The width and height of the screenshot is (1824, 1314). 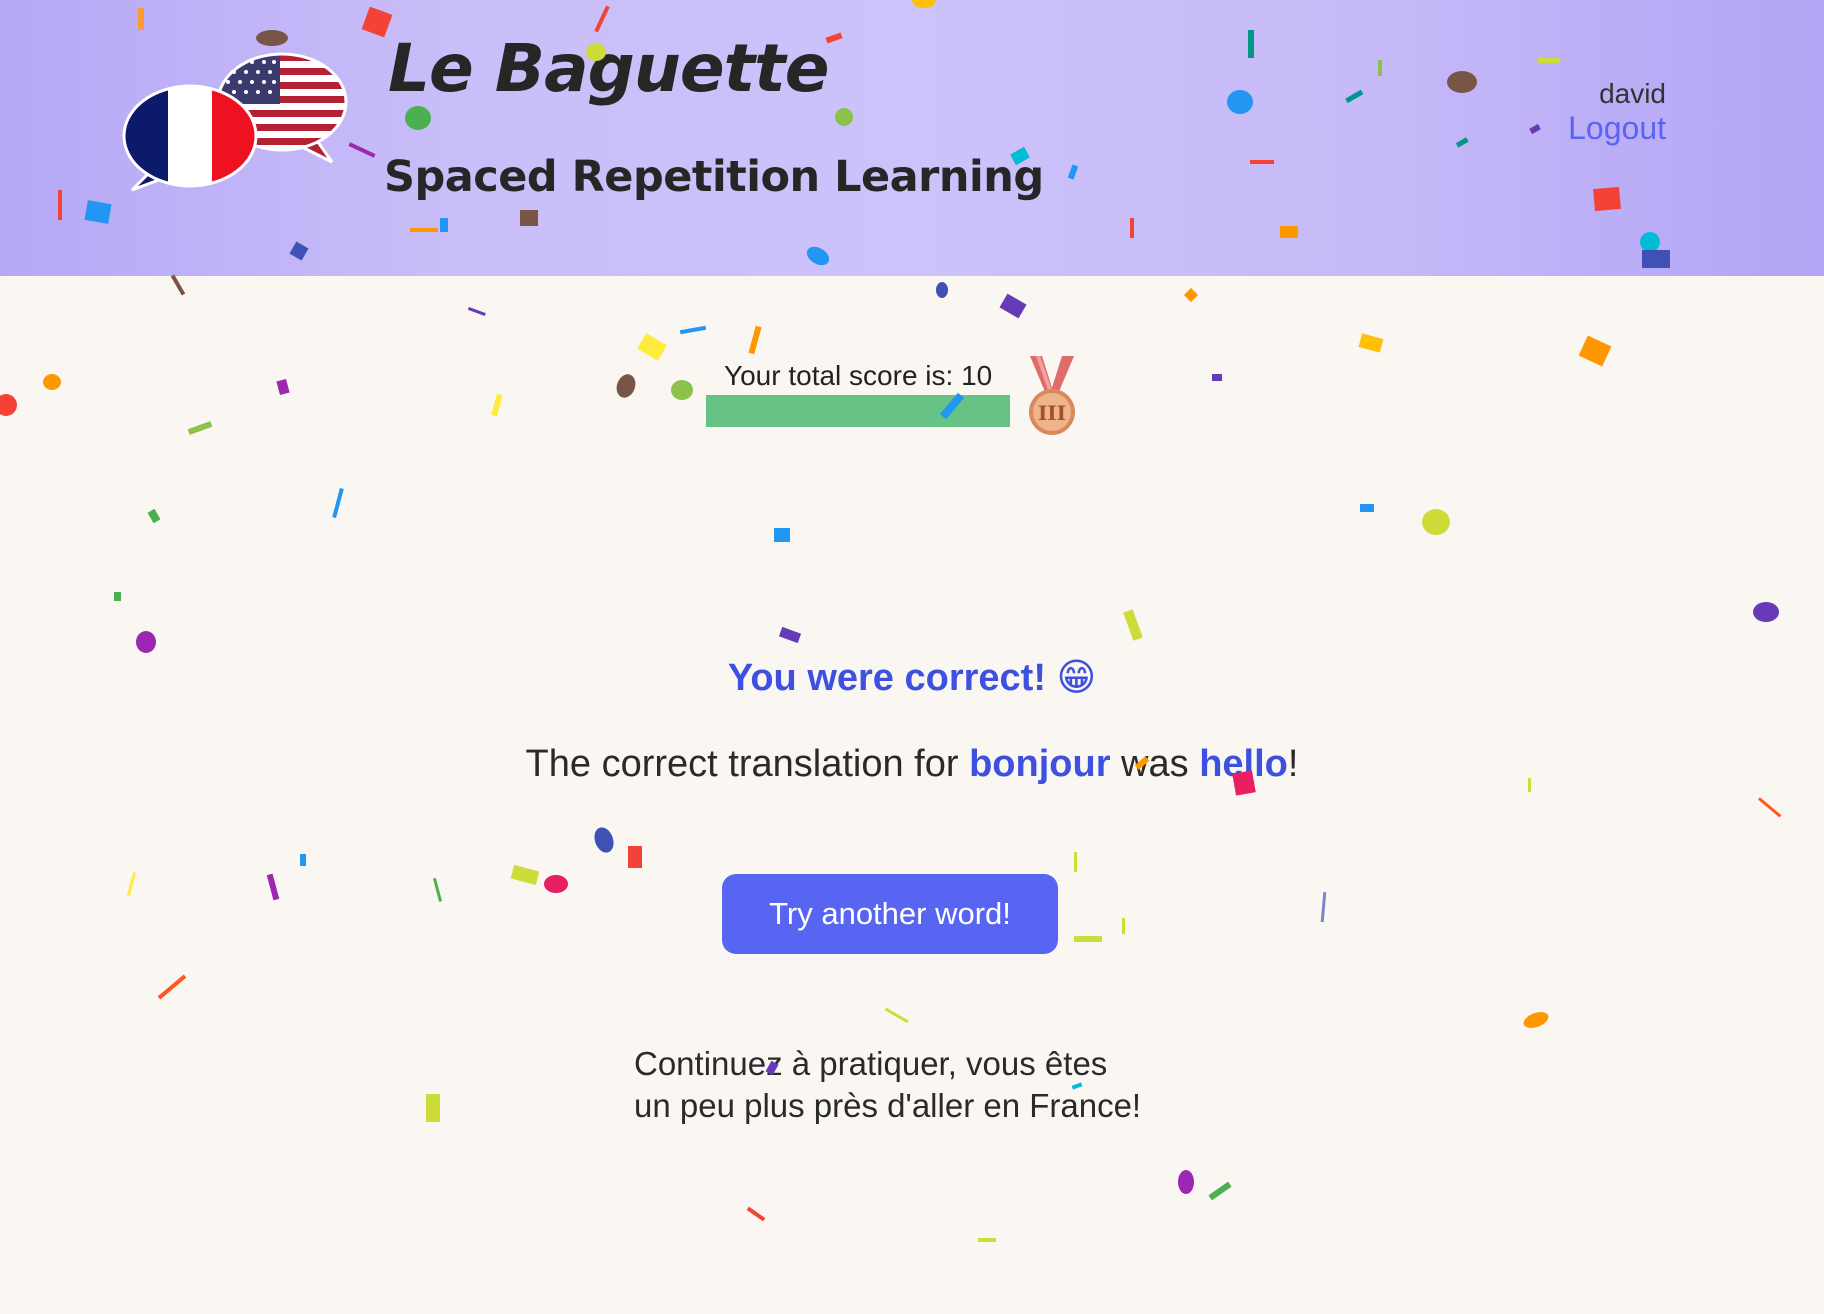 I want to click on encouragement-line-1: Continuez à pratiquer, vous êtes, so click(x=871, y=1063).